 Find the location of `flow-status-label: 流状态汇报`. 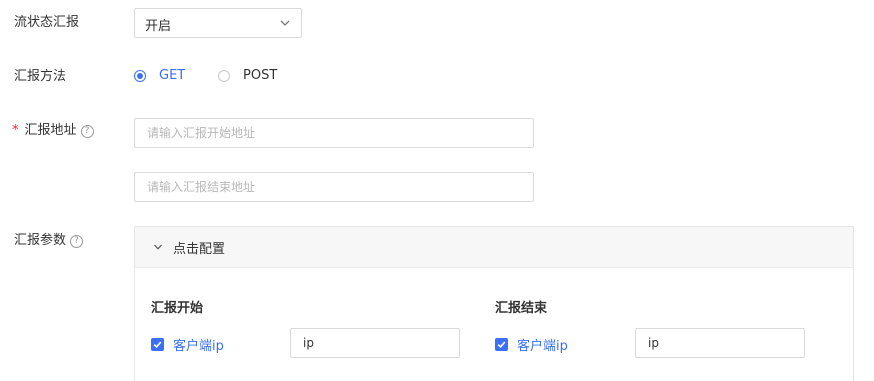

flow-status-label: 流状态汇报 is located at coordinates (47, 22).